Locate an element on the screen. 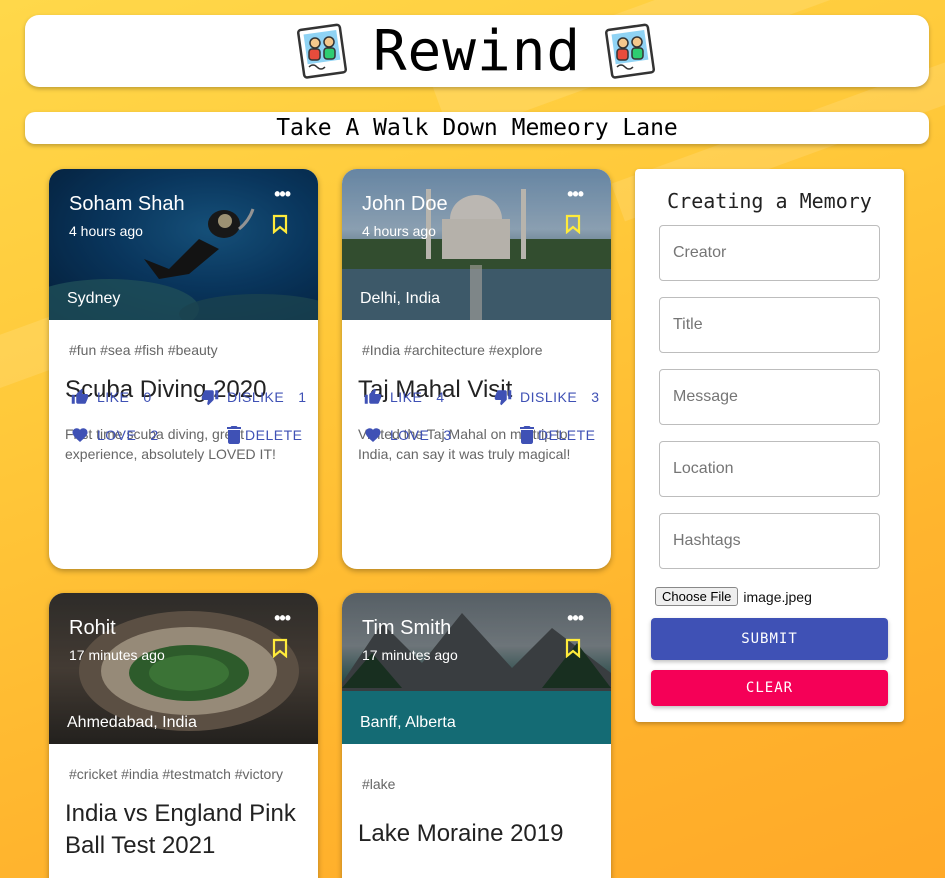 The image size is (945, 878). dislike-count: 3 is located at coordinates (595, 397).